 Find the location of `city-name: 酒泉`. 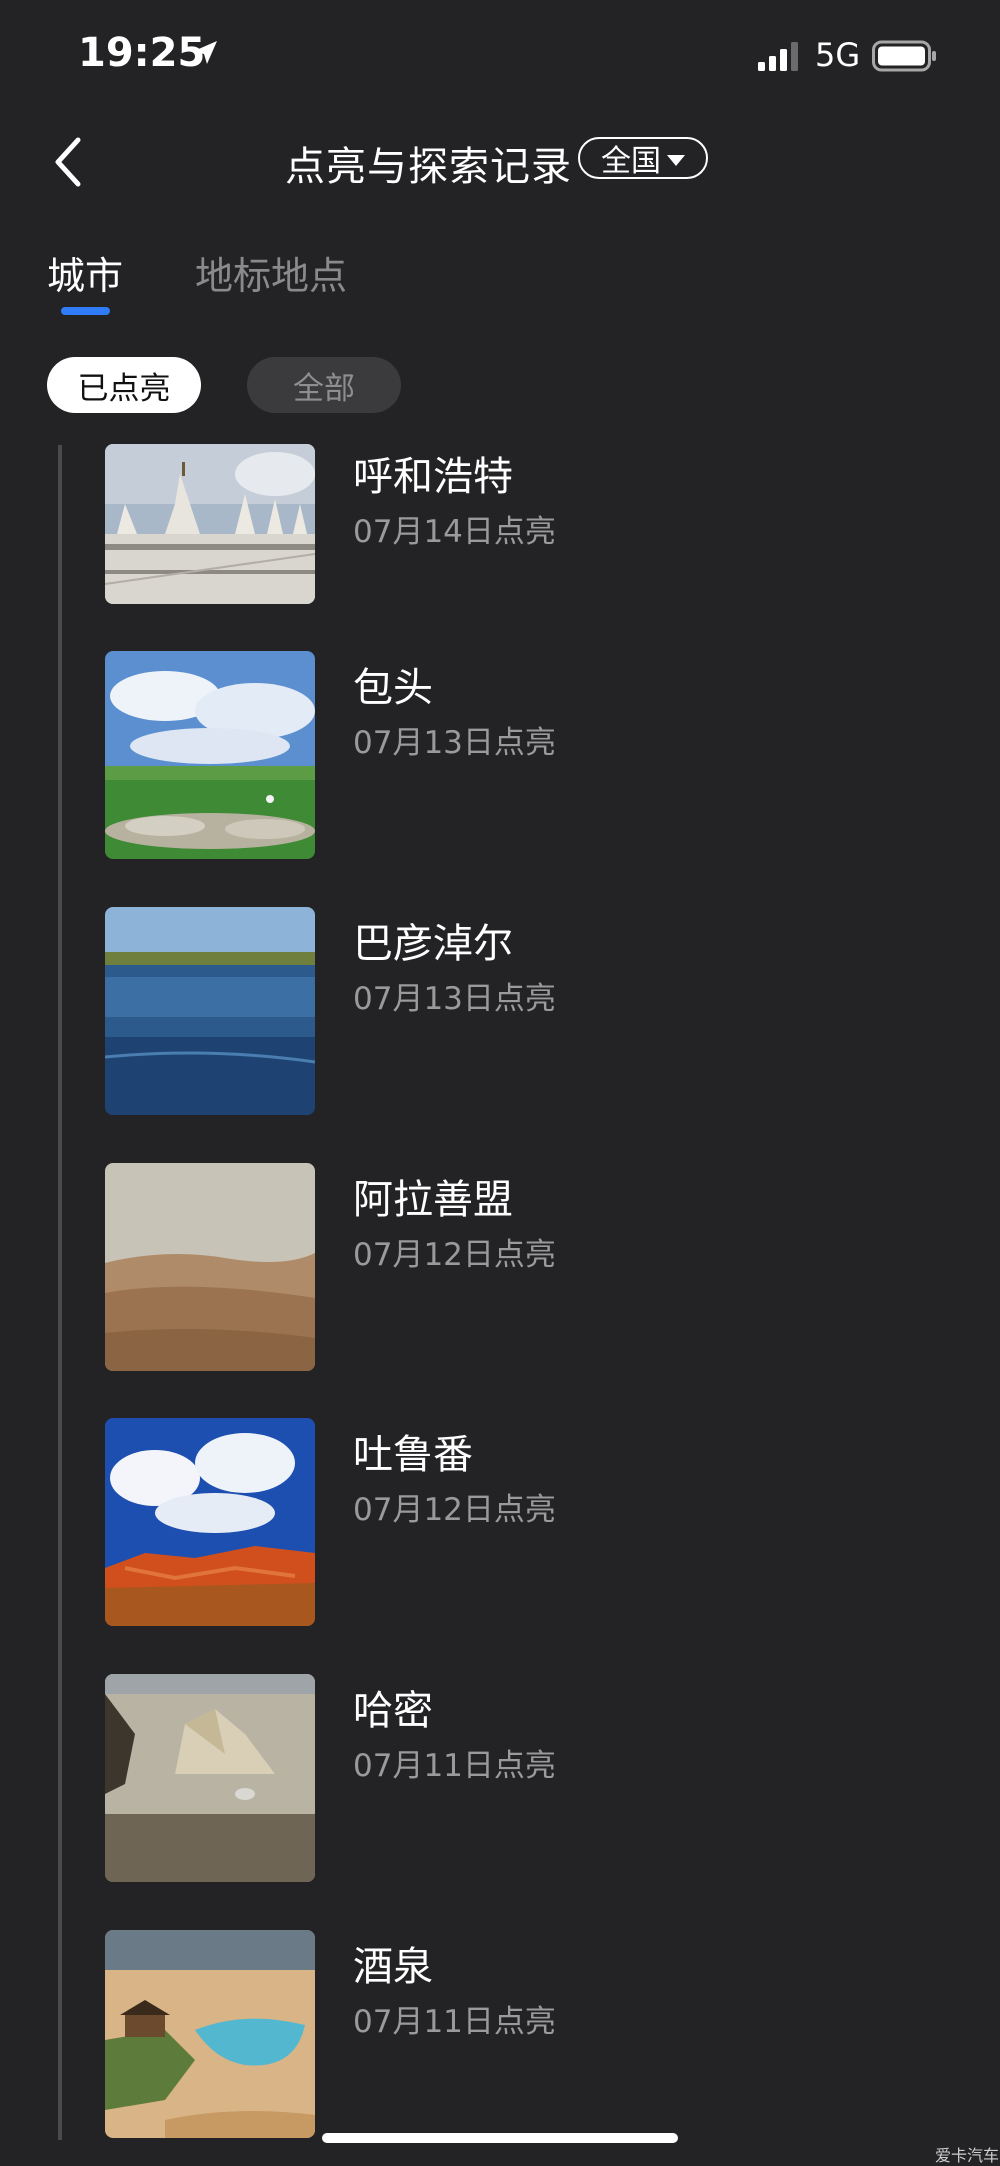

city-name: 酒泉 is located at coordinates (393, 1967).